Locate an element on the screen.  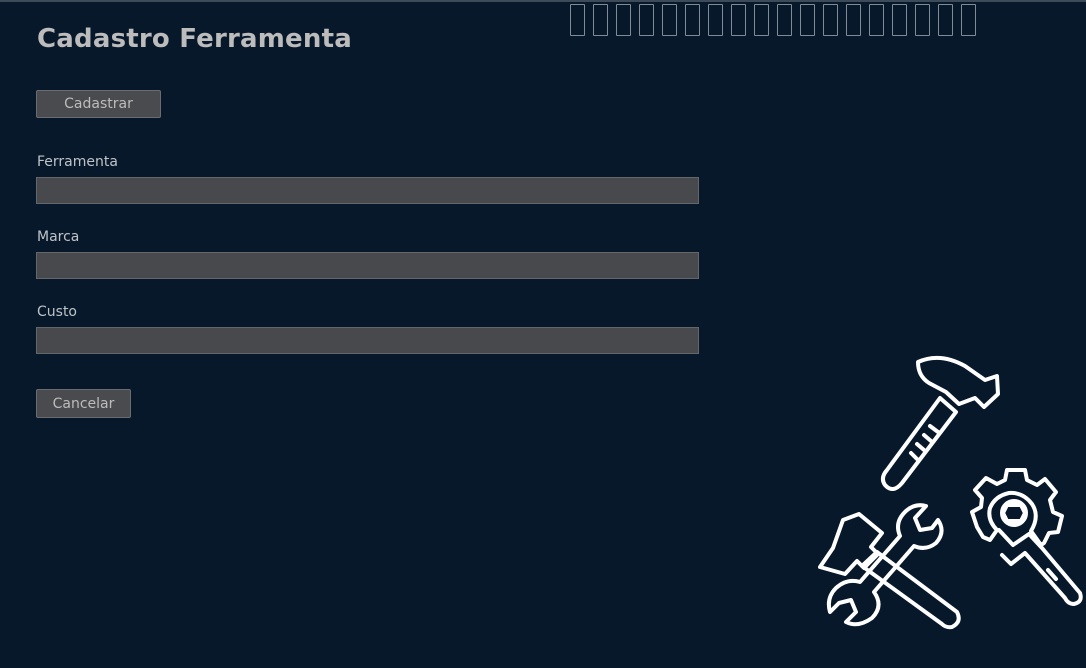
tool-label: Ferramenta is located at coordinates (77, 162).